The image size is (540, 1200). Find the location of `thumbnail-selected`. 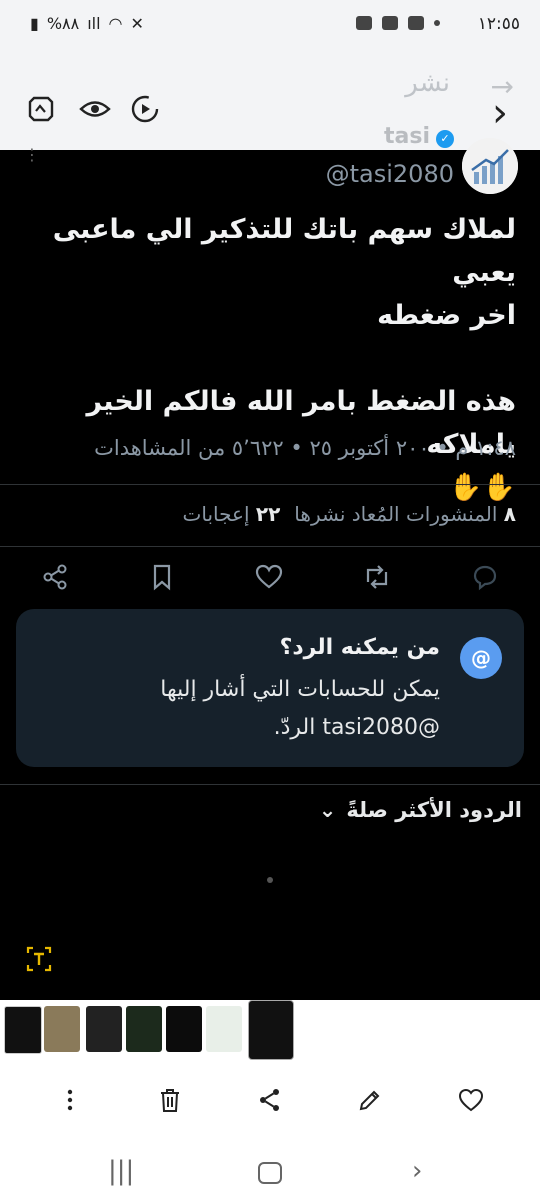

thumbnail-selected is located at coordinates (271, 1030).